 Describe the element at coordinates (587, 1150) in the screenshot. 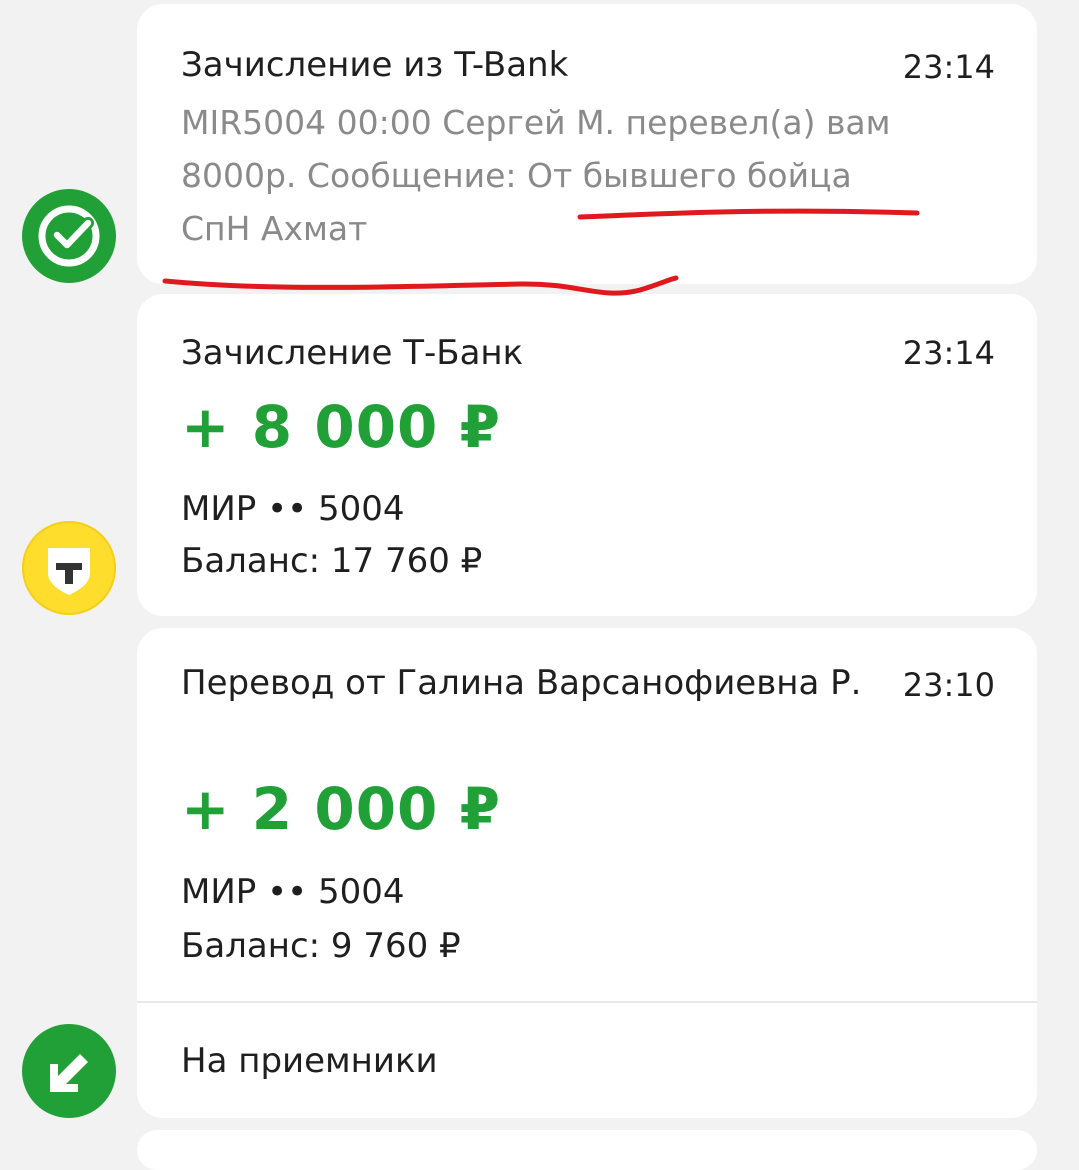

I see `transaction-card-next` at that location.